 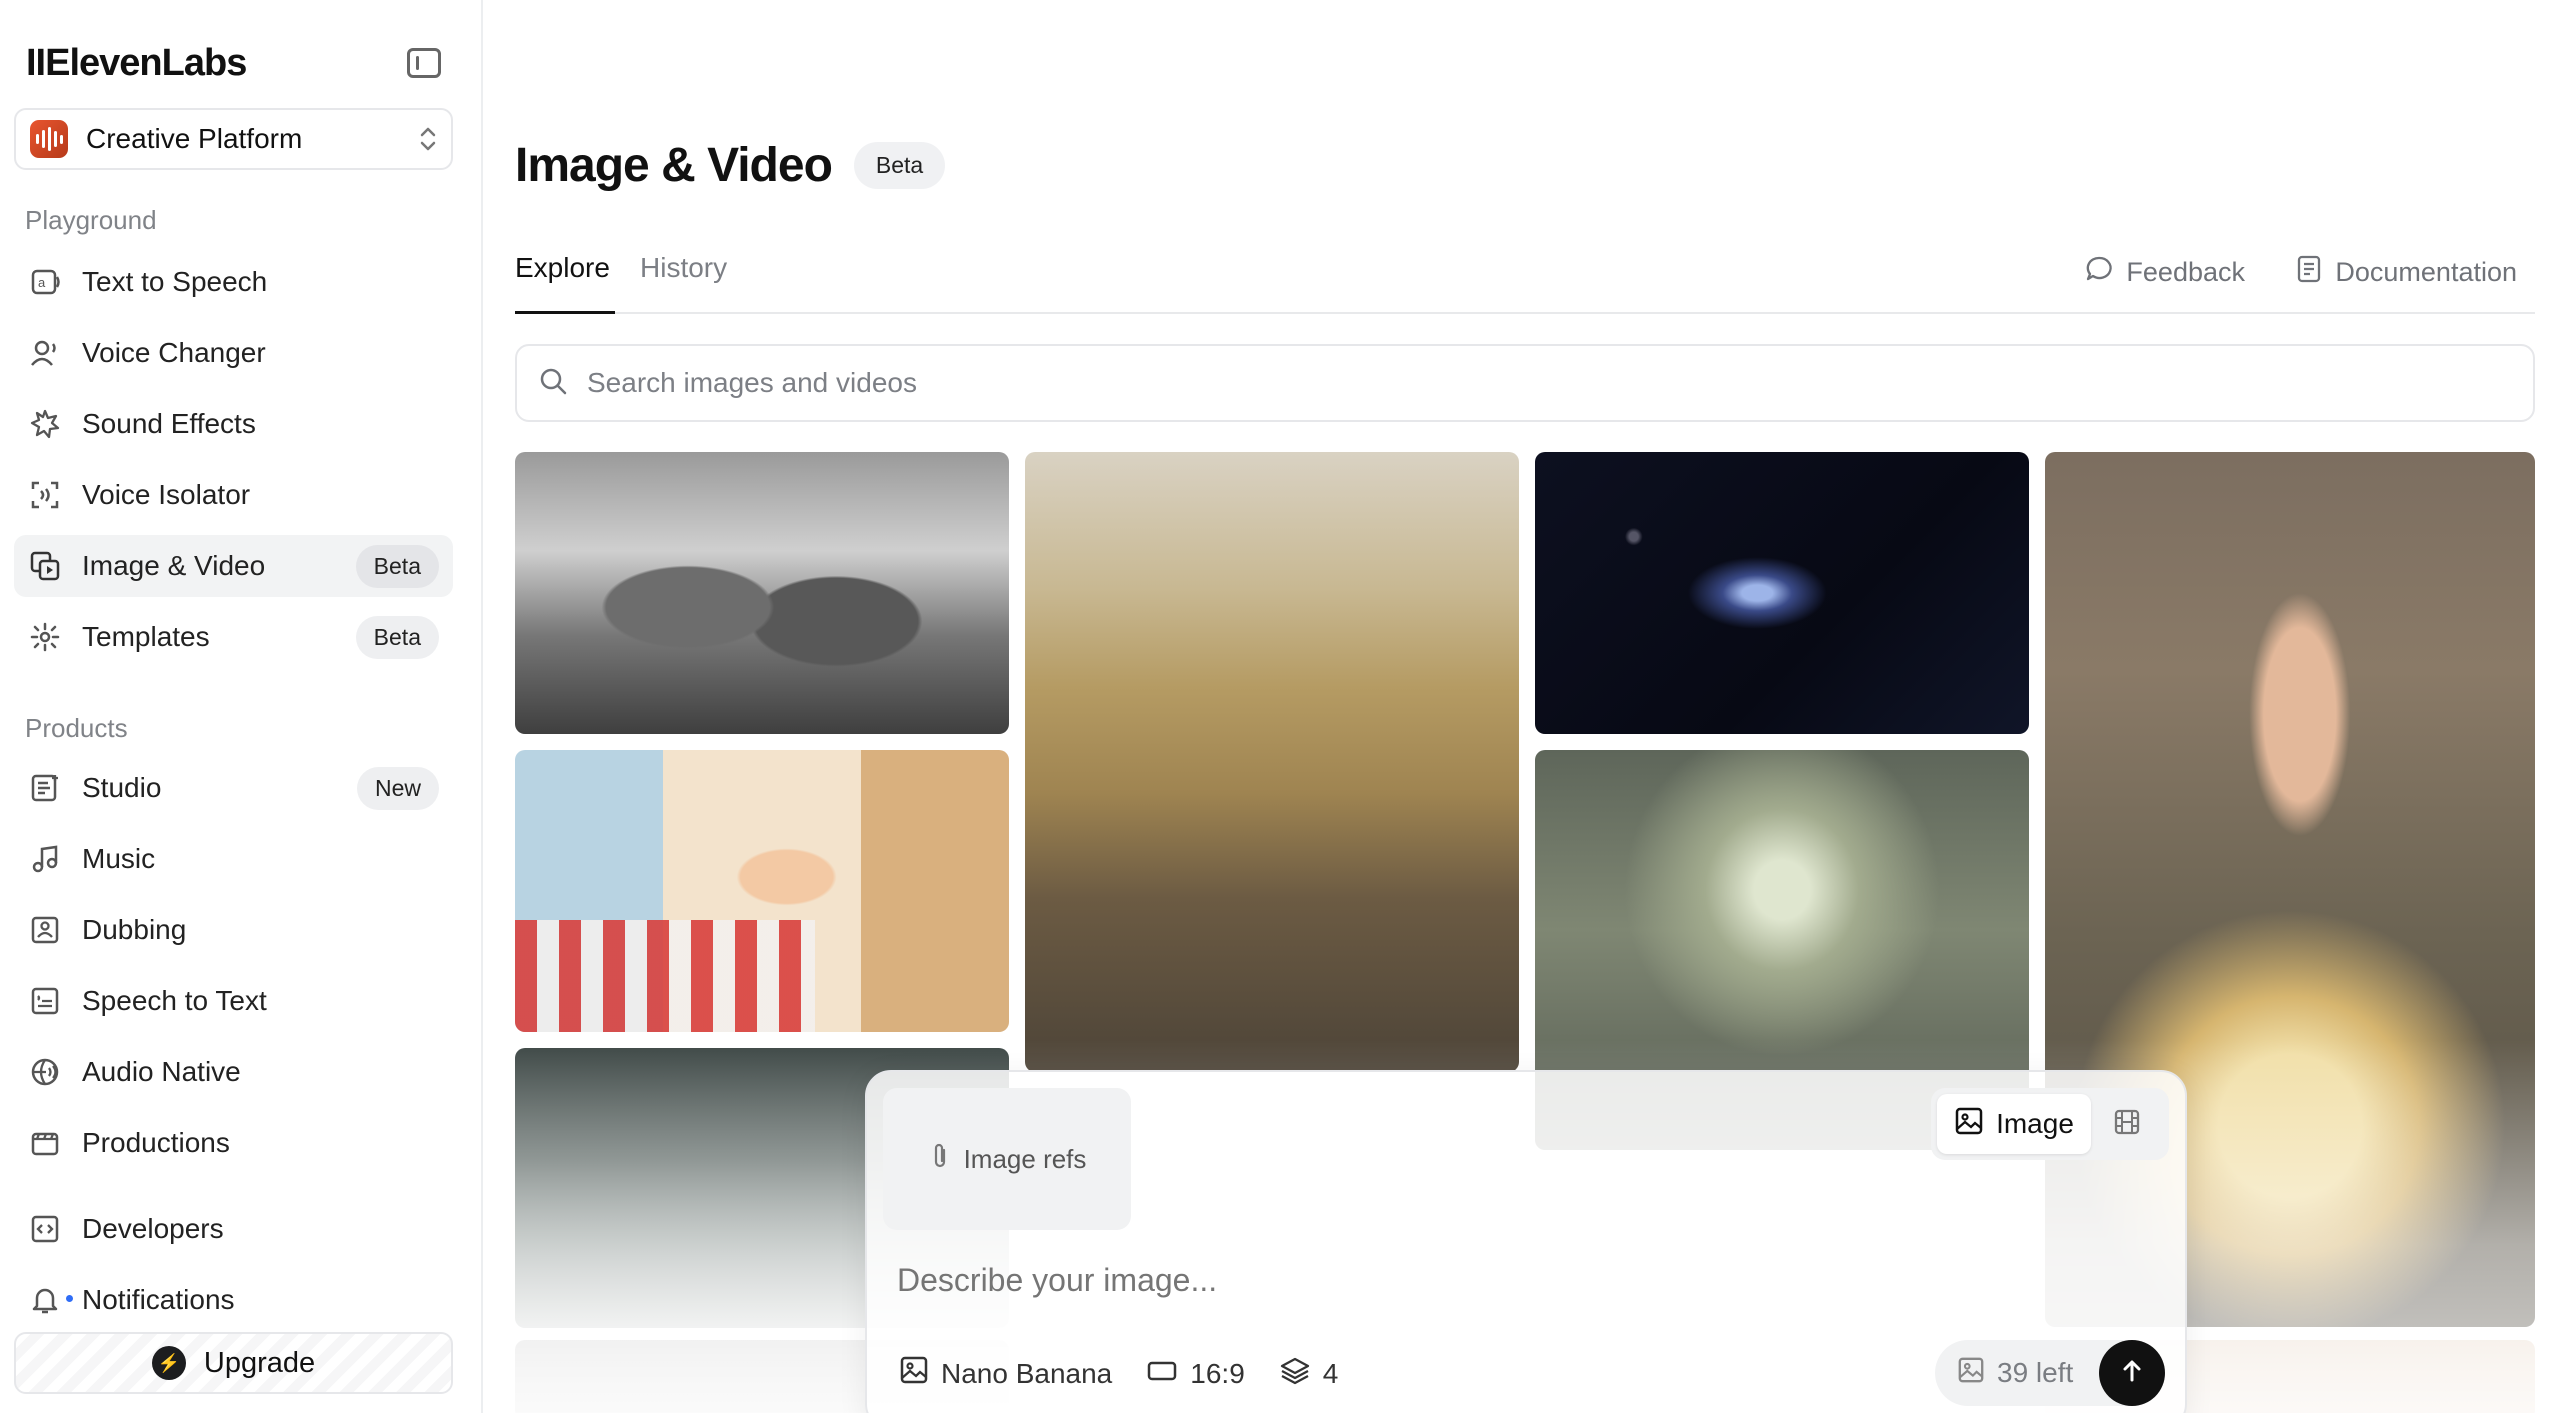 What do you see at coordinates (45, 1229) in the screenshot?
I see `code-icon` at bounding box center [45, 1229].